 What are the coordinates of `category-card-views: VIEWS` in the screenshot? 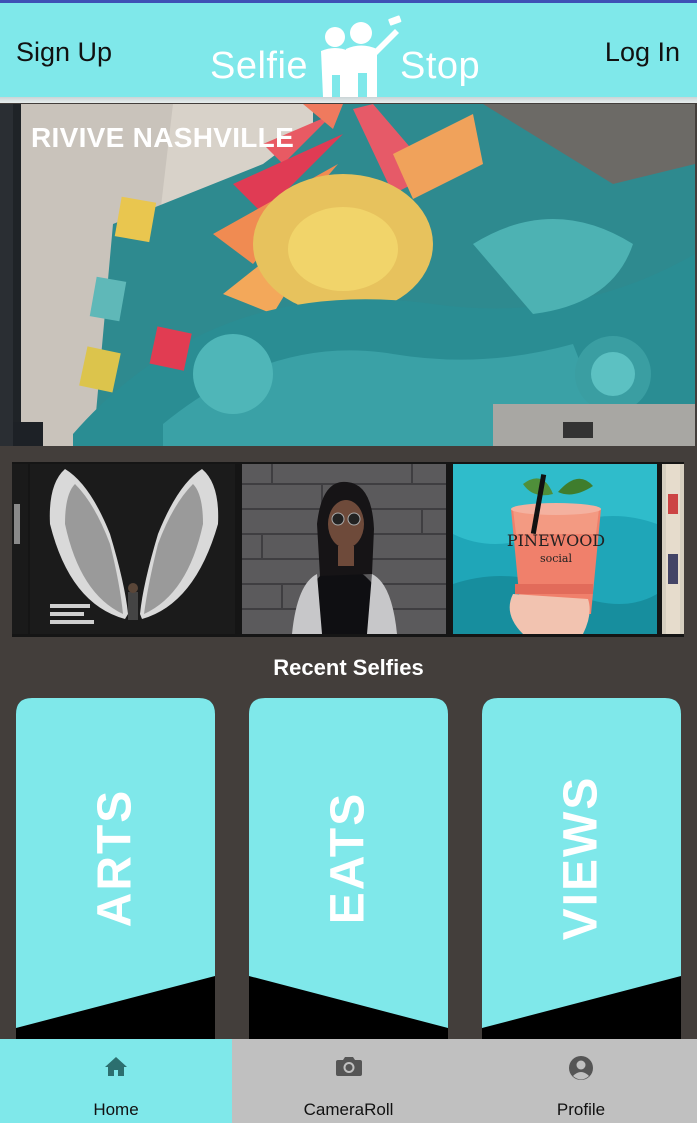 It's located at (581, 870).